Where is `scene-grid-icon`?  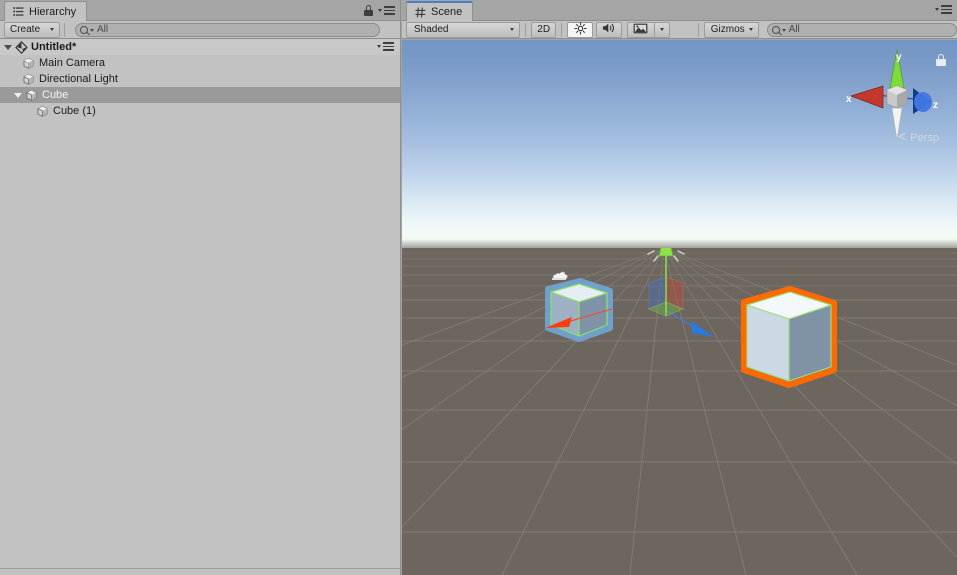 scene-grid-icon is located at coordinates (420, 12).